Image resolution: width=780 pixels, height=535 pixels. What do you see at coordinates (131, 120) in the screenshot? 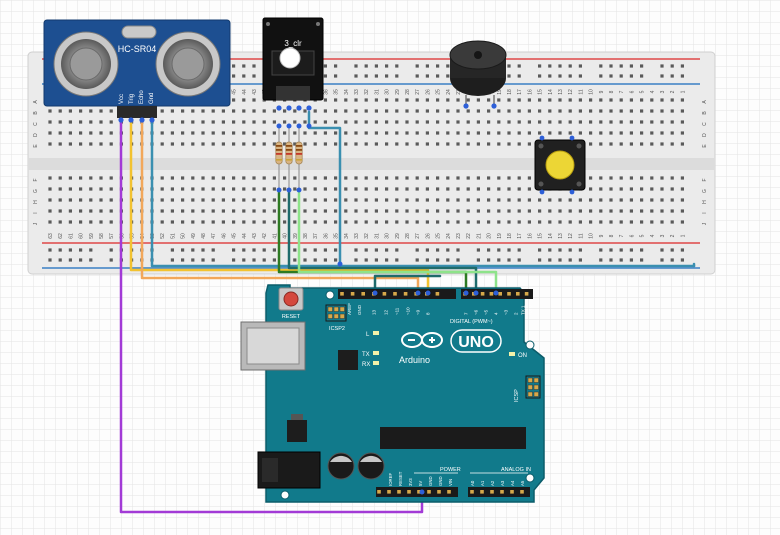
I see `sensor-pin-dot` at bounding box center [131, 120].